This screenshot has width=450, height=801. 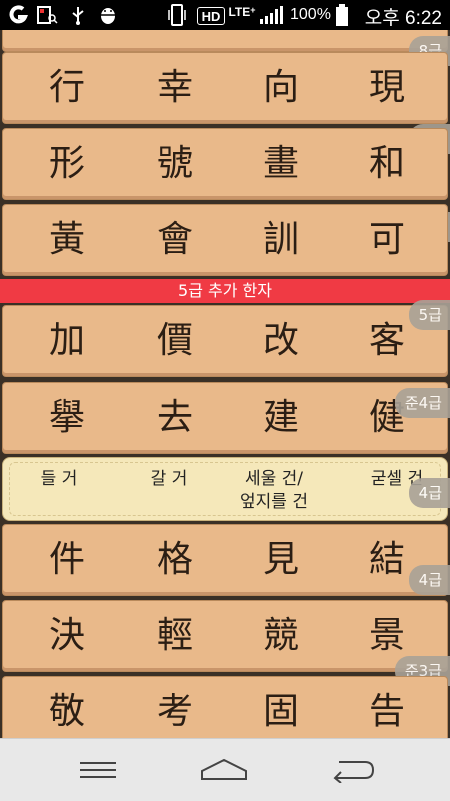 I want to click on hanja-char: 和, so click(x=387, y=164).